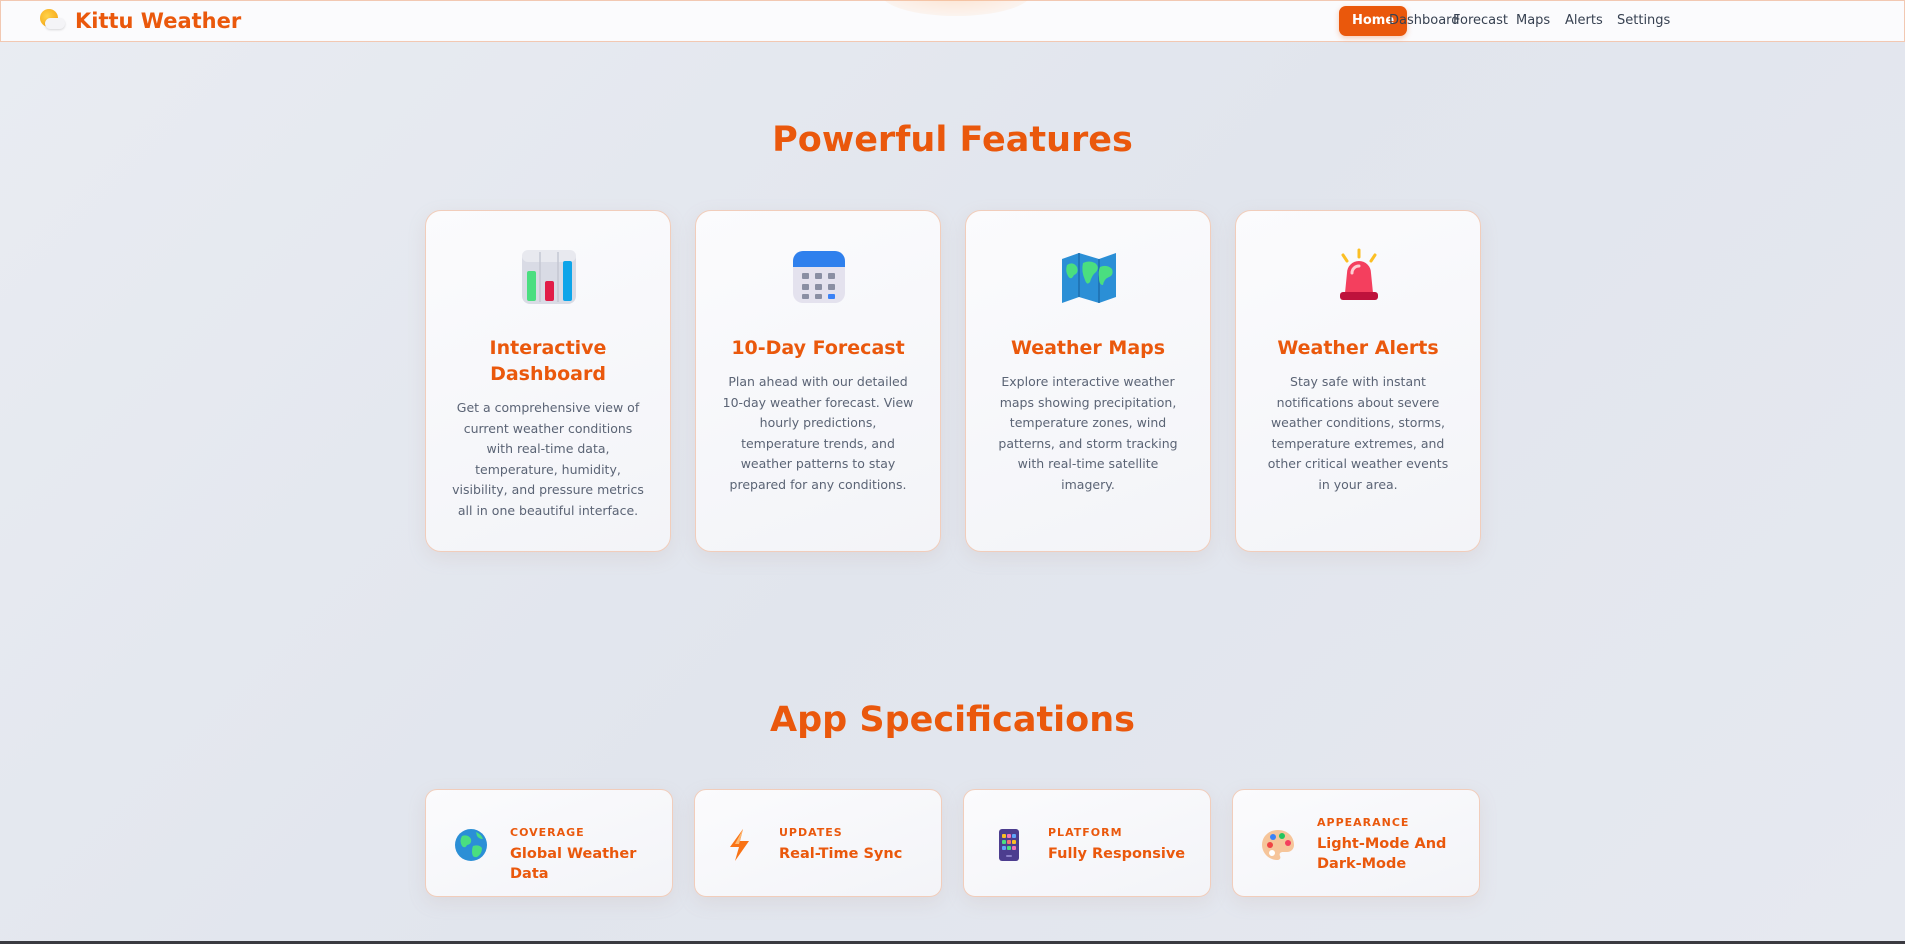  What do you see at coordinates (952, 140) in the screenshot?
I see `features-heading: Powerful Features` at bounding box center [952, 140].